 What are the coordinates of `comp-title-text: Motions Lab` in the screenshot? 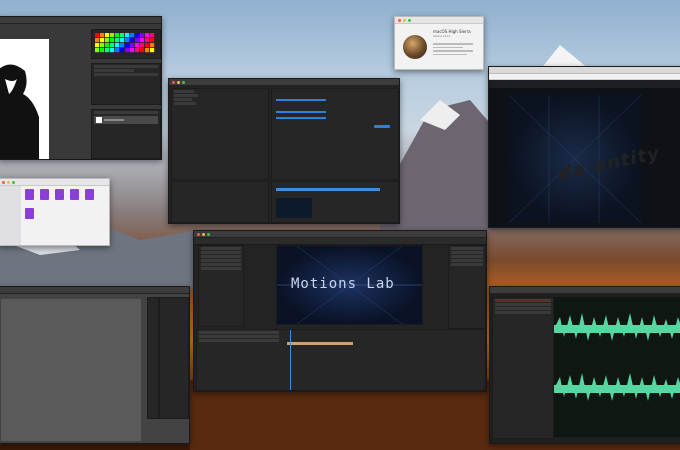 It's located at (343, 284).